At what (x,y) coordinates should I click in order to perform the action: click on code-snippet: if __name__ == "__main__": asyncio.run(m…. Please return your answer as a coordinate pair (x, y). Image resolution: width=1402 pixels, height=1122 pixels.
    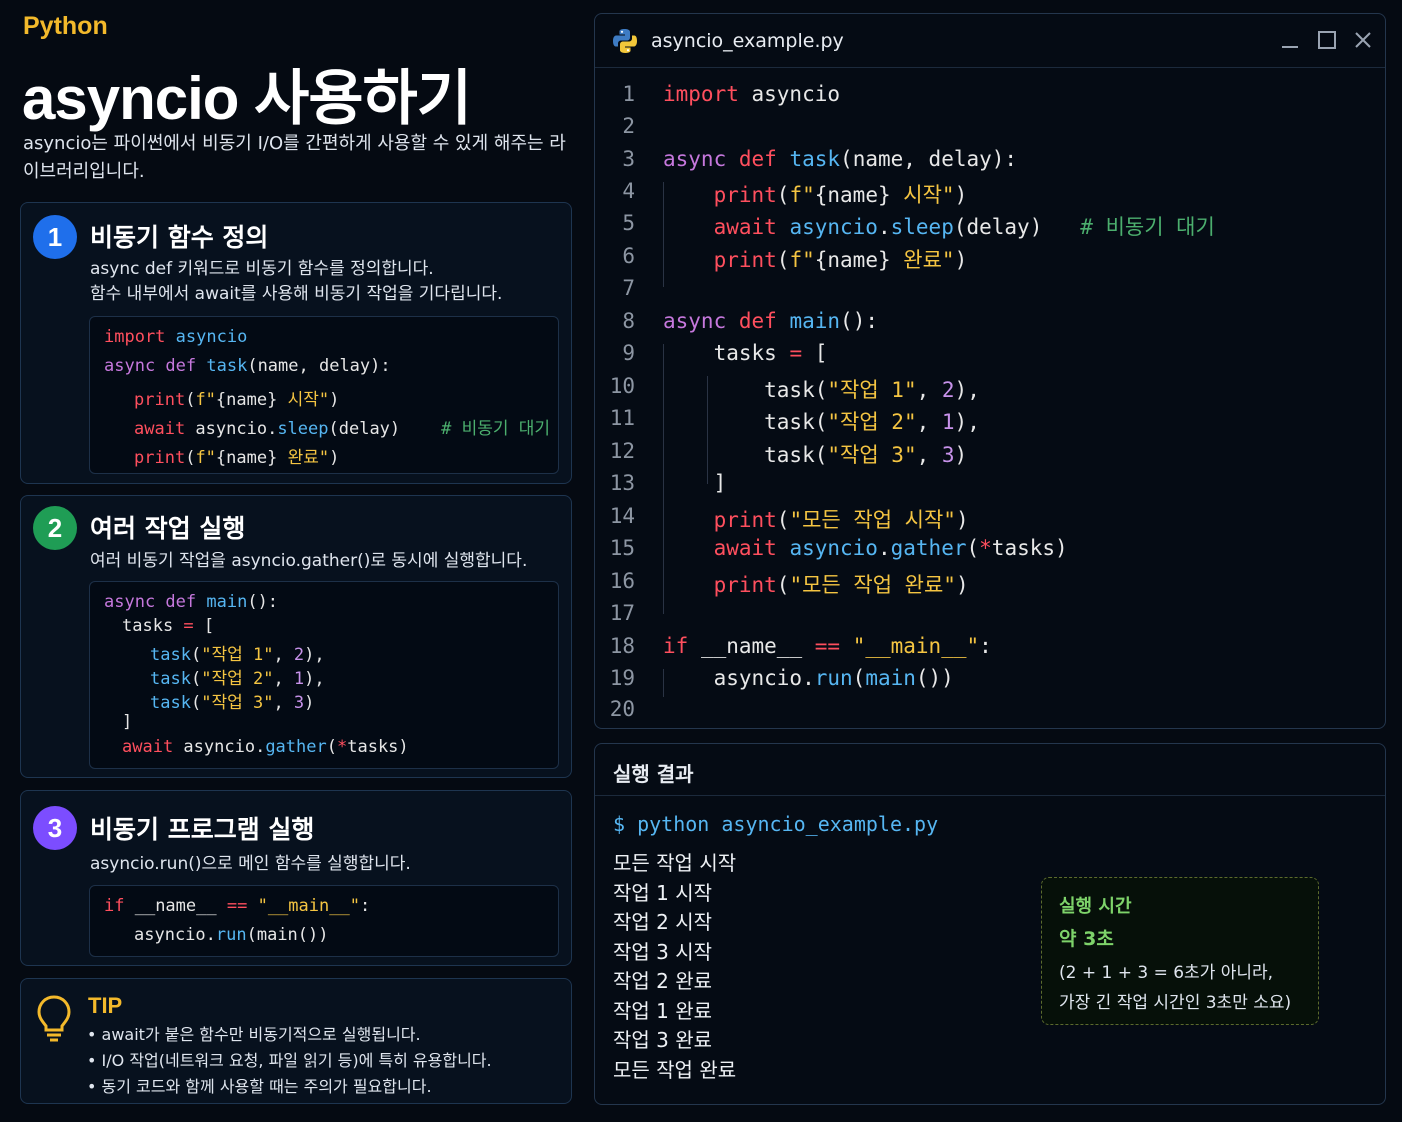
    Looking at the image, I should click on (324, 921).